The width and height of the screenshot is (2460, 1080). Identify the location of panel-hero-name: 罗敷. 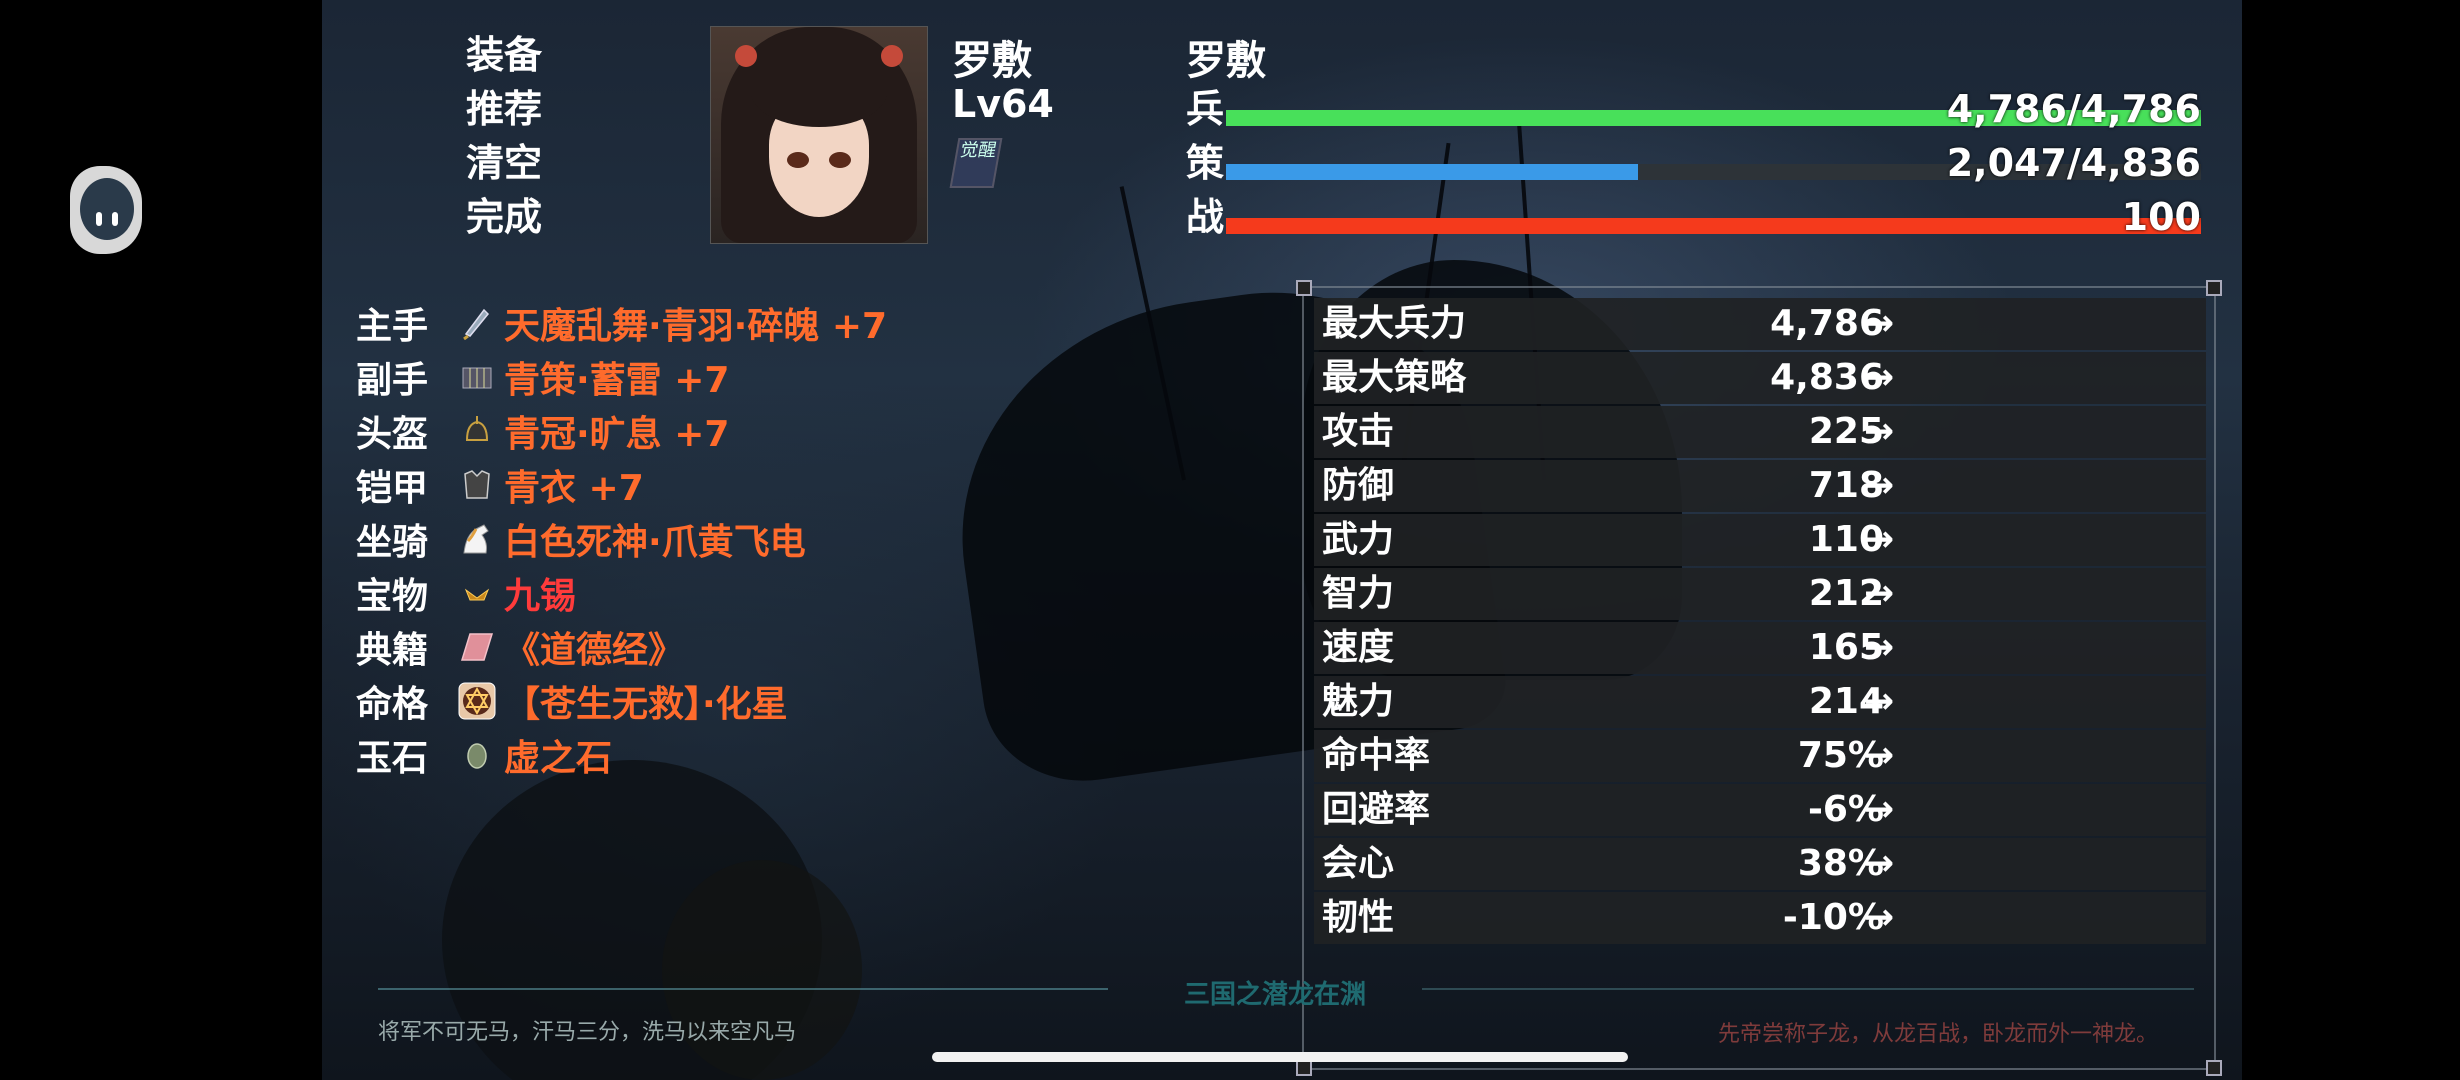
(1226, 61).